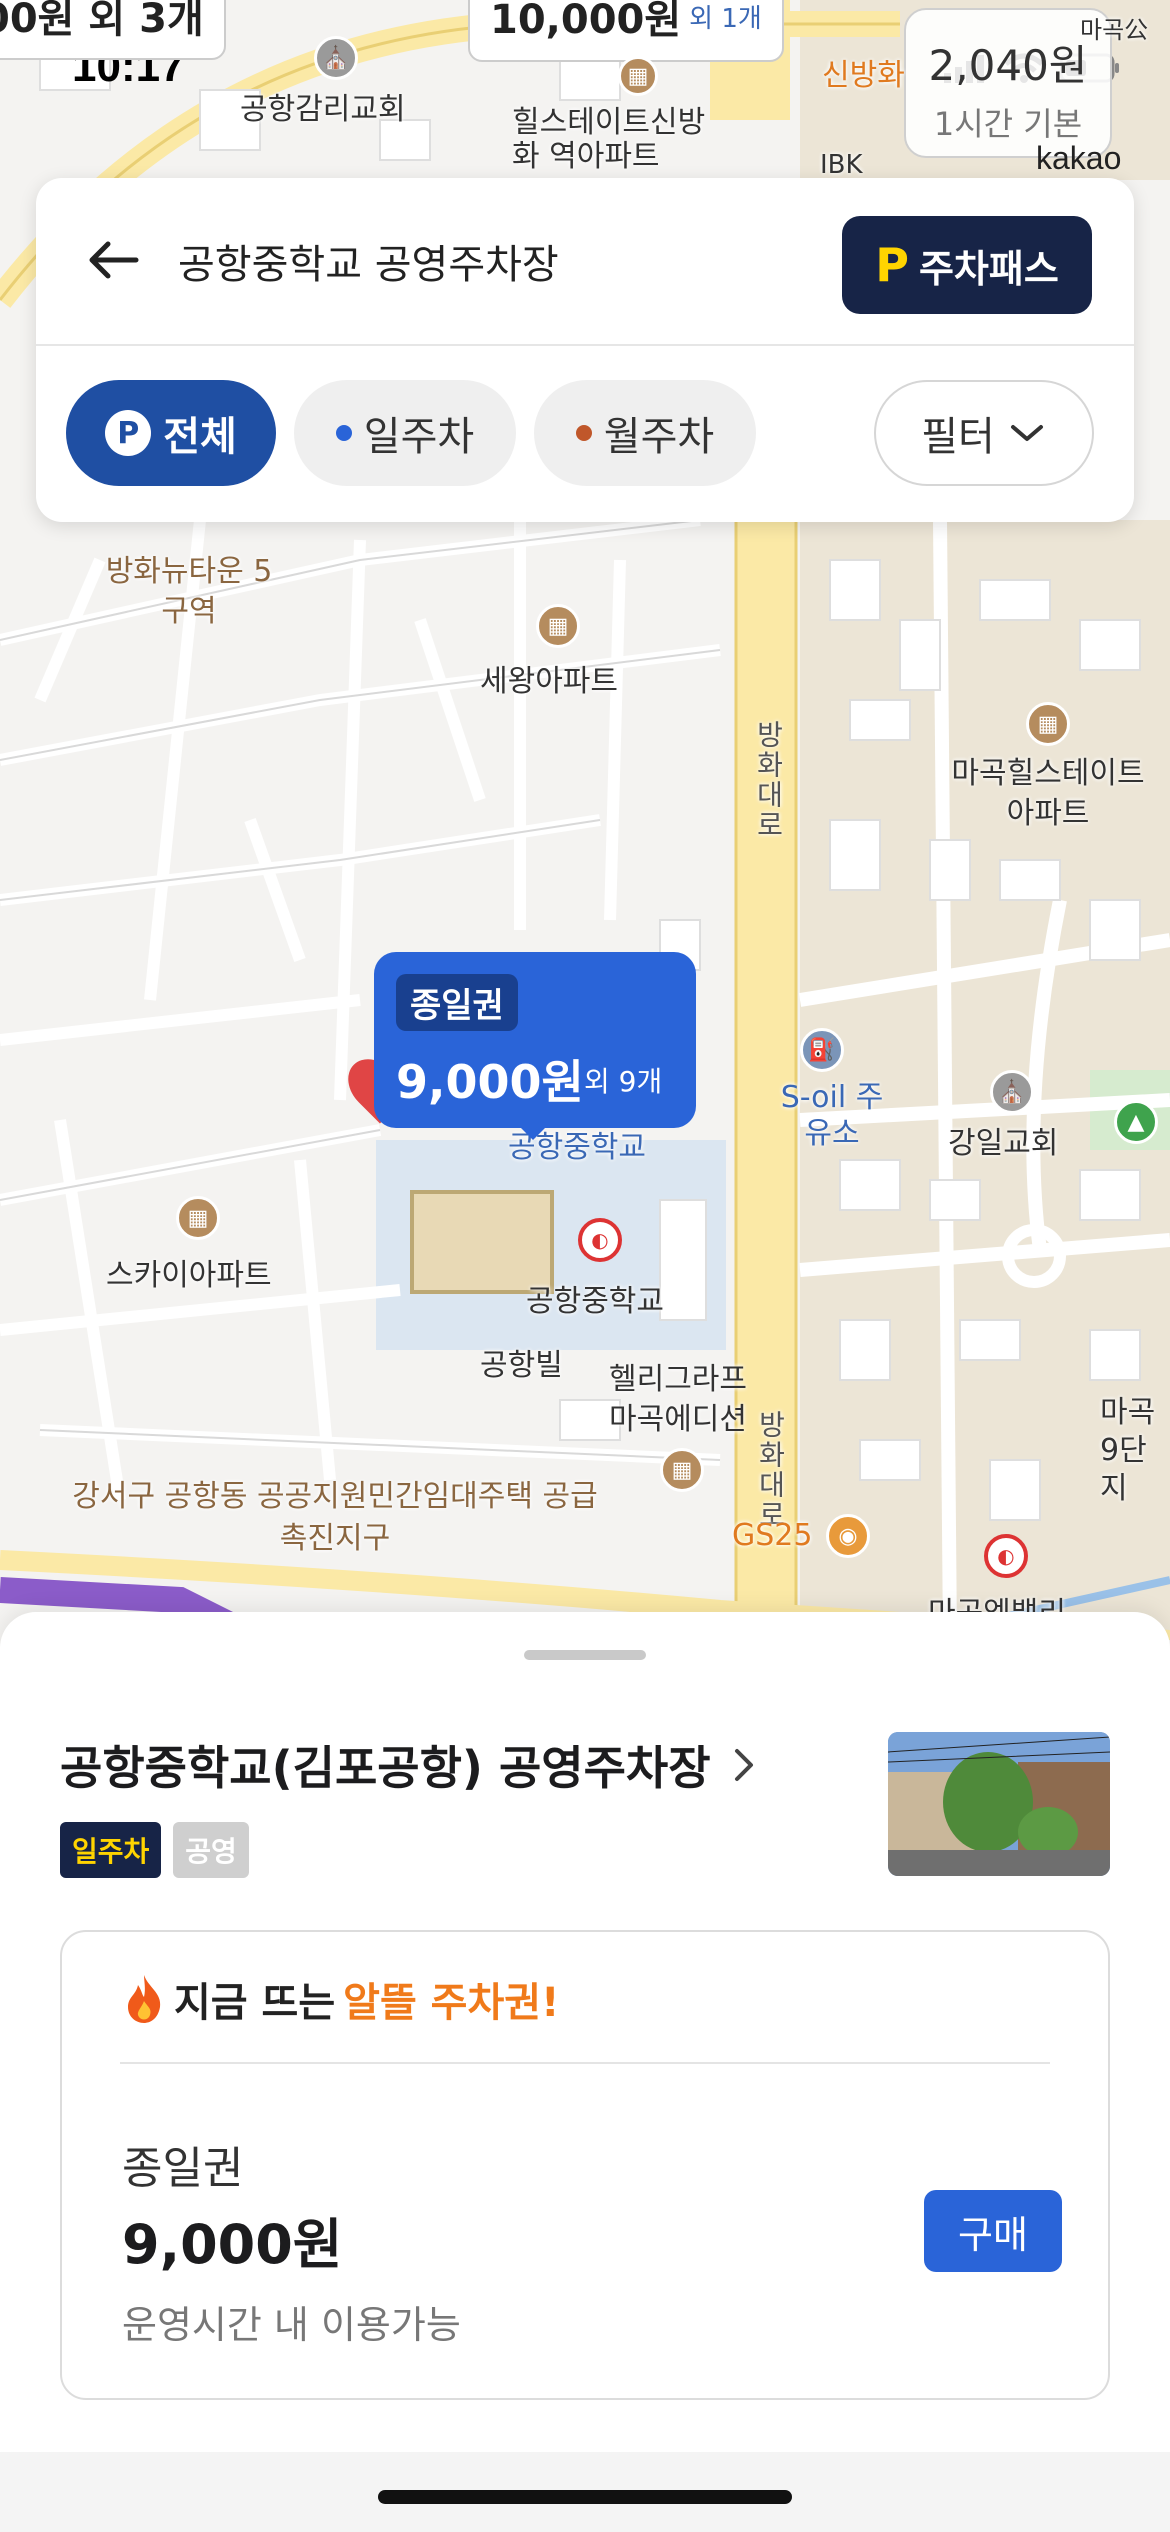 This screenshot has width=1170, height=2532. I want to click on ticket-note: 운영시간 내 이용가능, so click(291, 2325).